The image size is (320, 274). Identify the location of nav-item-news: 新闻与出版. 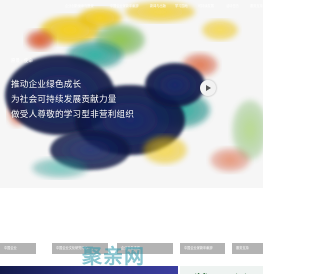
(158, 6).